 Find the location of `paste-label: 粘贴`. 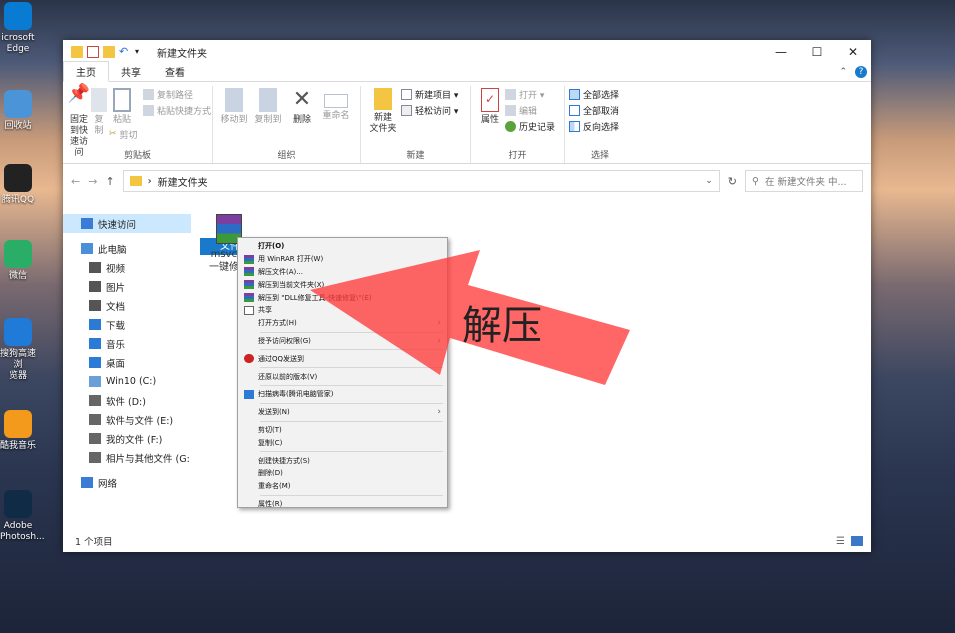

paste-label: 粘贴 is located at coordinates (121, 120).